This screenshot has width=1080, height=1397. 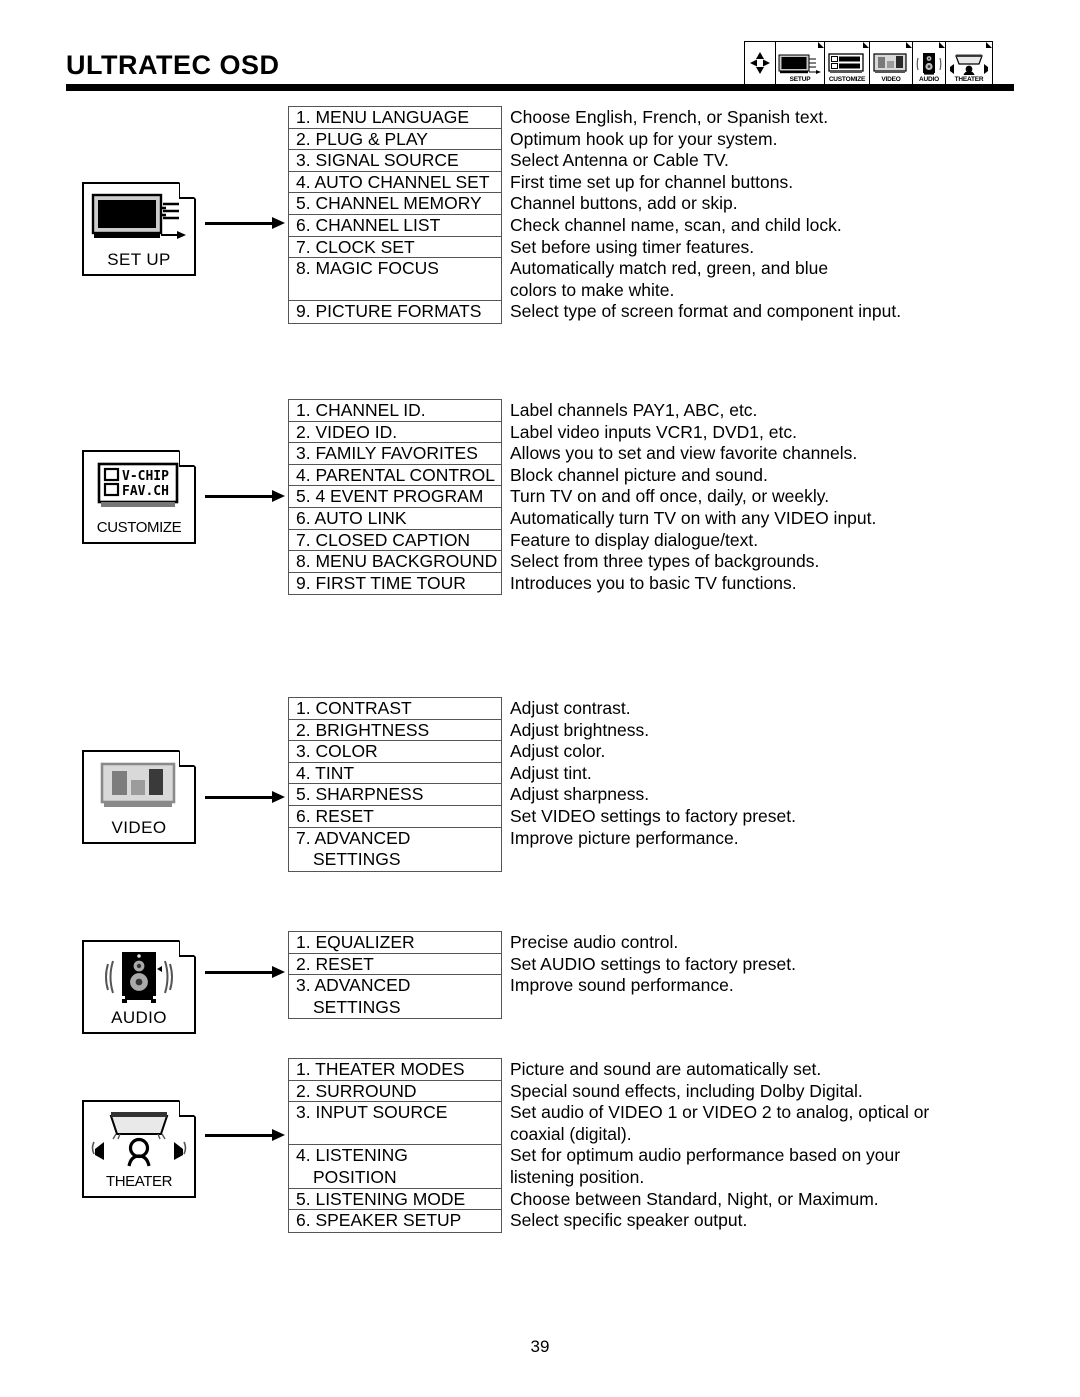 I want to click on section-icon-video: VIDEO, so click(x=139, y=797).